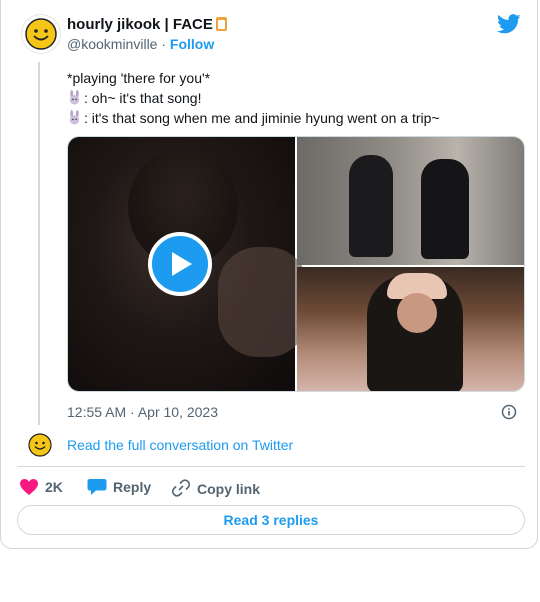 The width and height of the screenshot is (540, 602). I want to click on display-name: hourly jikook | FACE, so click(147, 24).